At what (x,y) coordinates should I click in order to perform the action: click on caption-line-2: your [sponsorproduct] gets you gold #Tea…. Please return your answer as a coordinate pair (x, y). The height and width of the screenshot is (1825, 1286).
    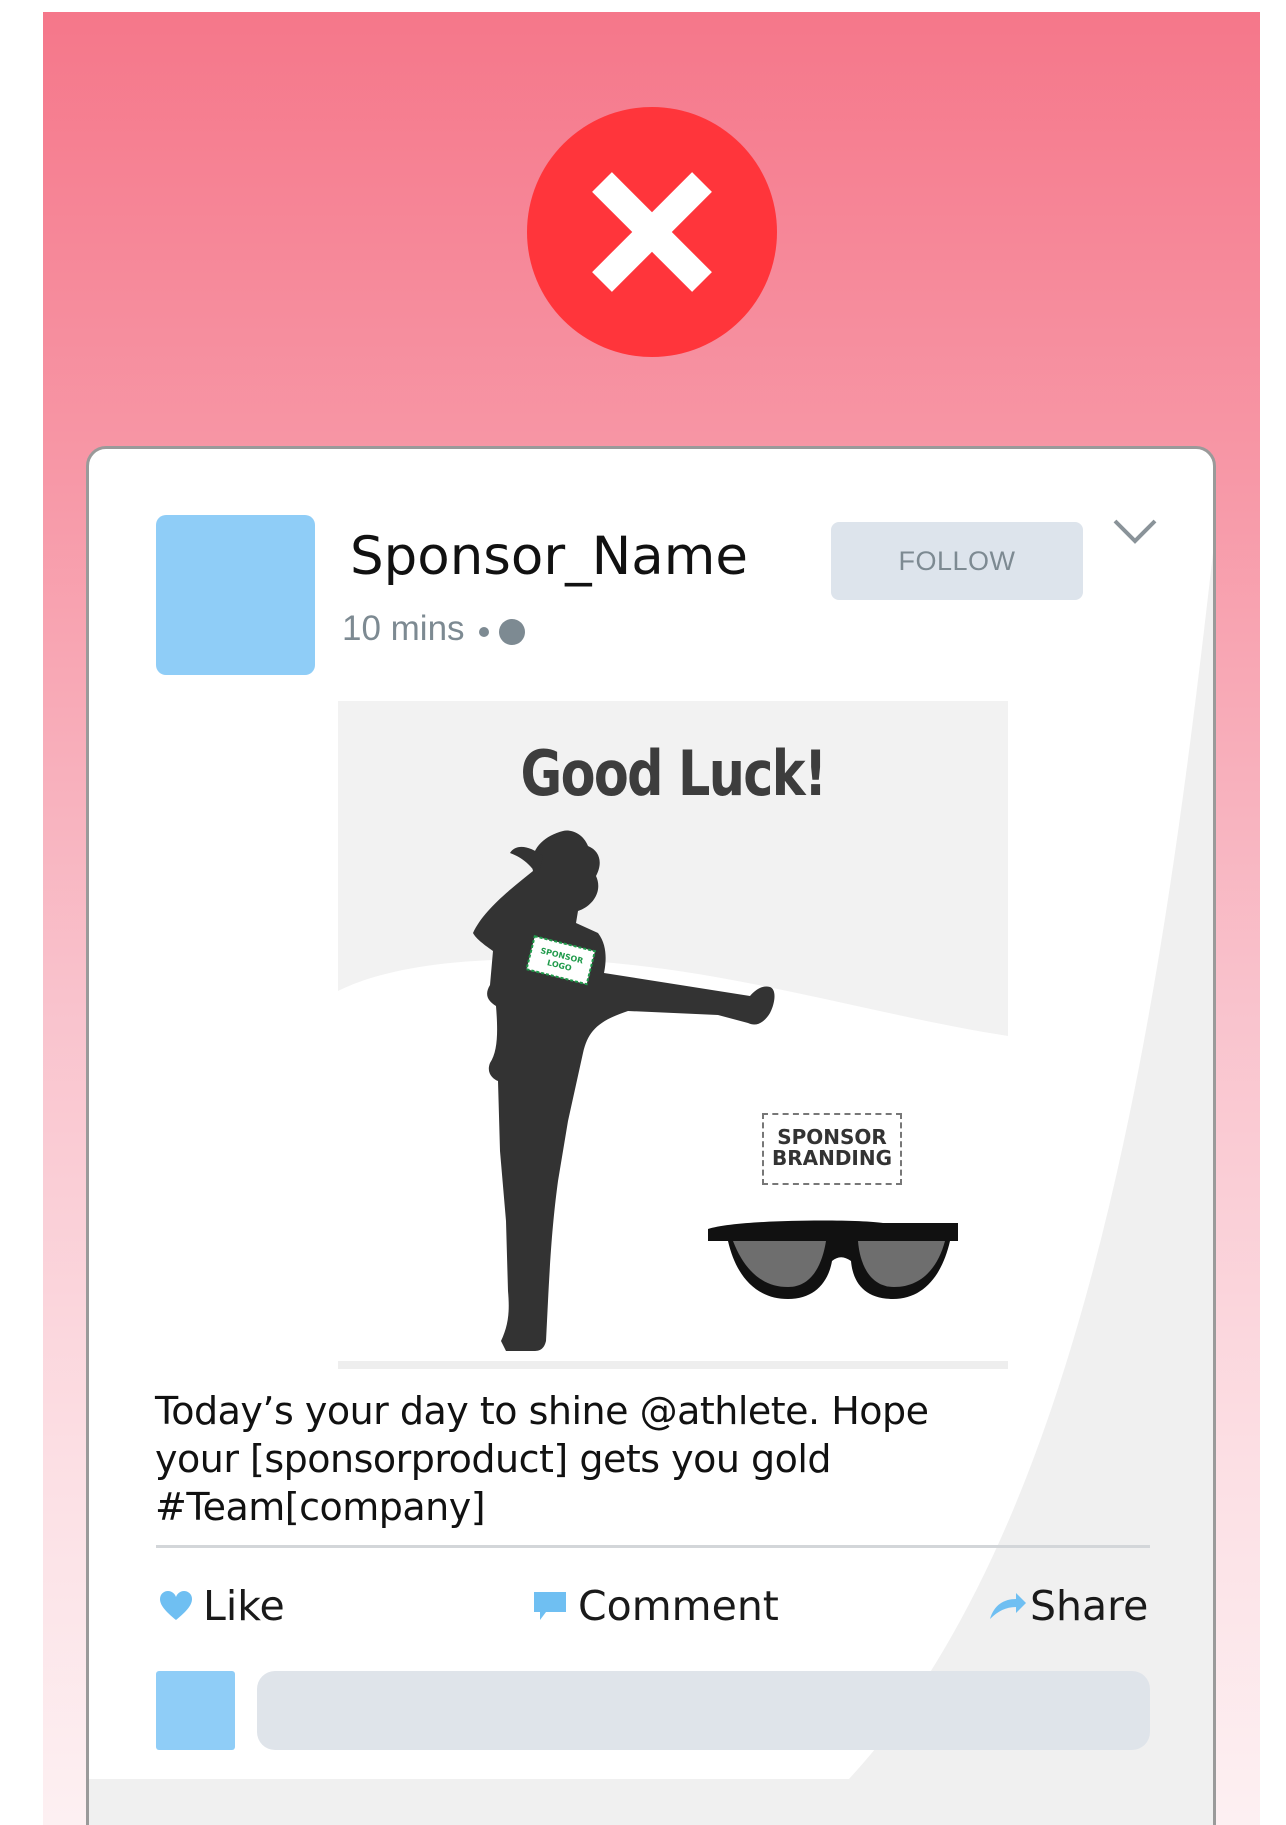
    Looking at the image, I should click on (493, 1483).